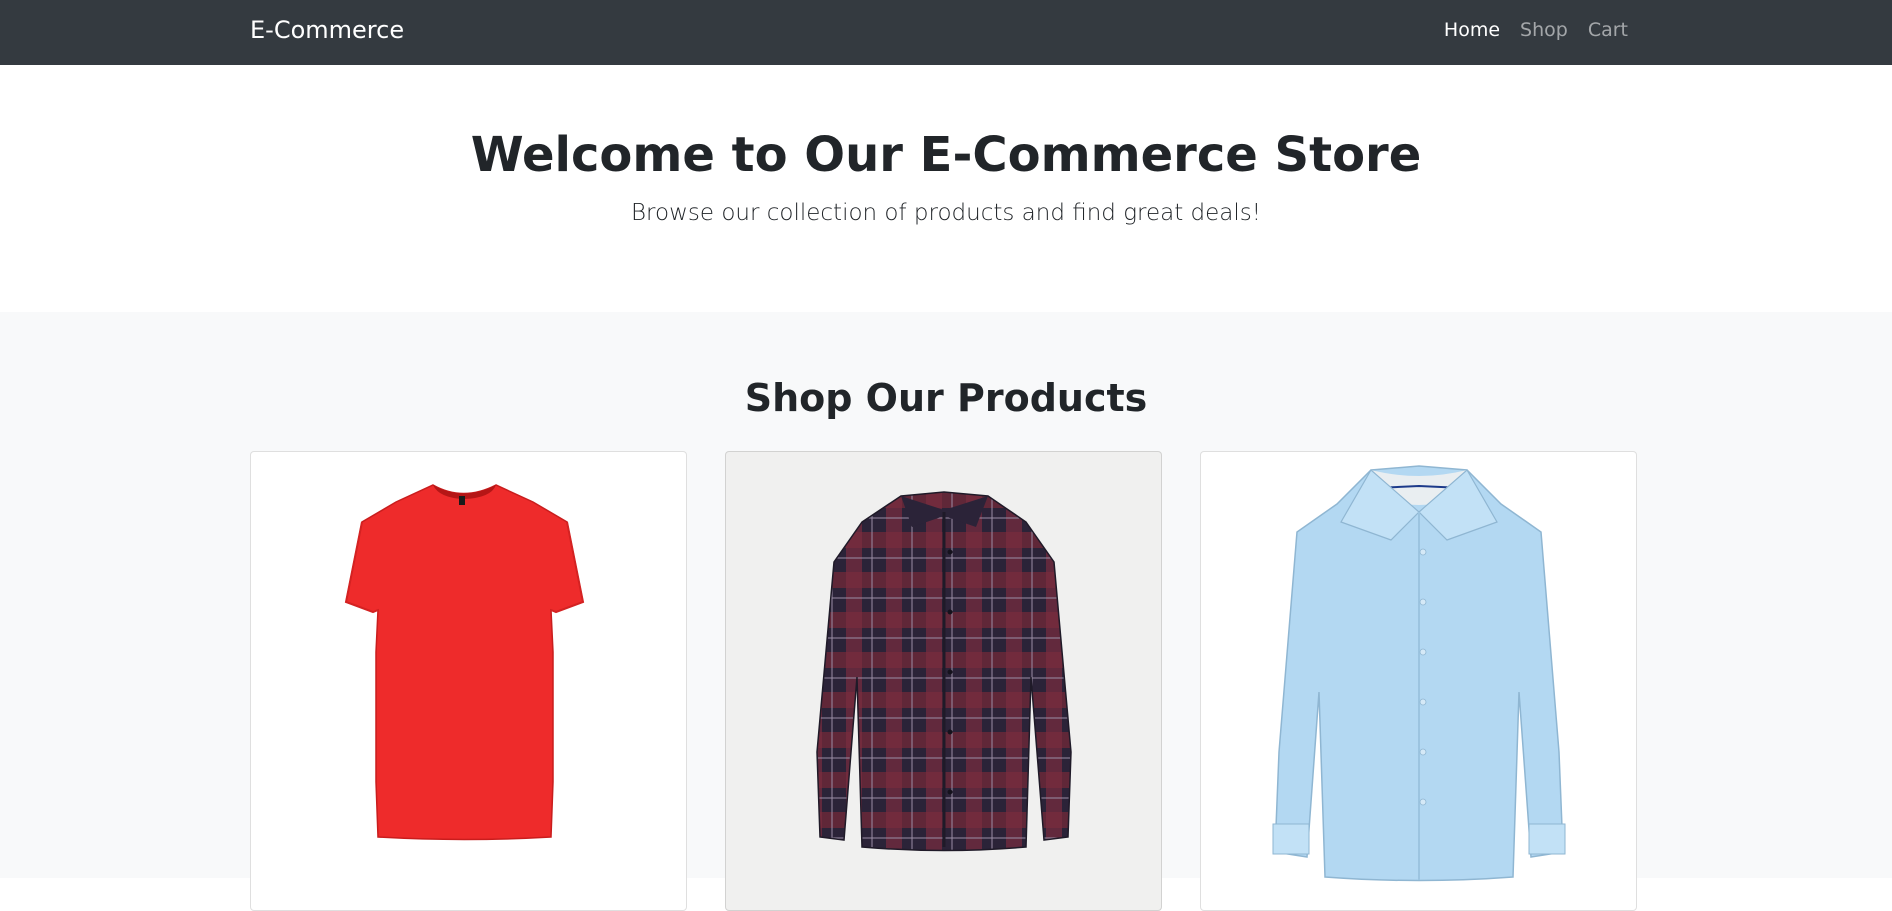 The image size is (1892, 911). I want to click on product-card-blue-shirt, so click(1418, 681).